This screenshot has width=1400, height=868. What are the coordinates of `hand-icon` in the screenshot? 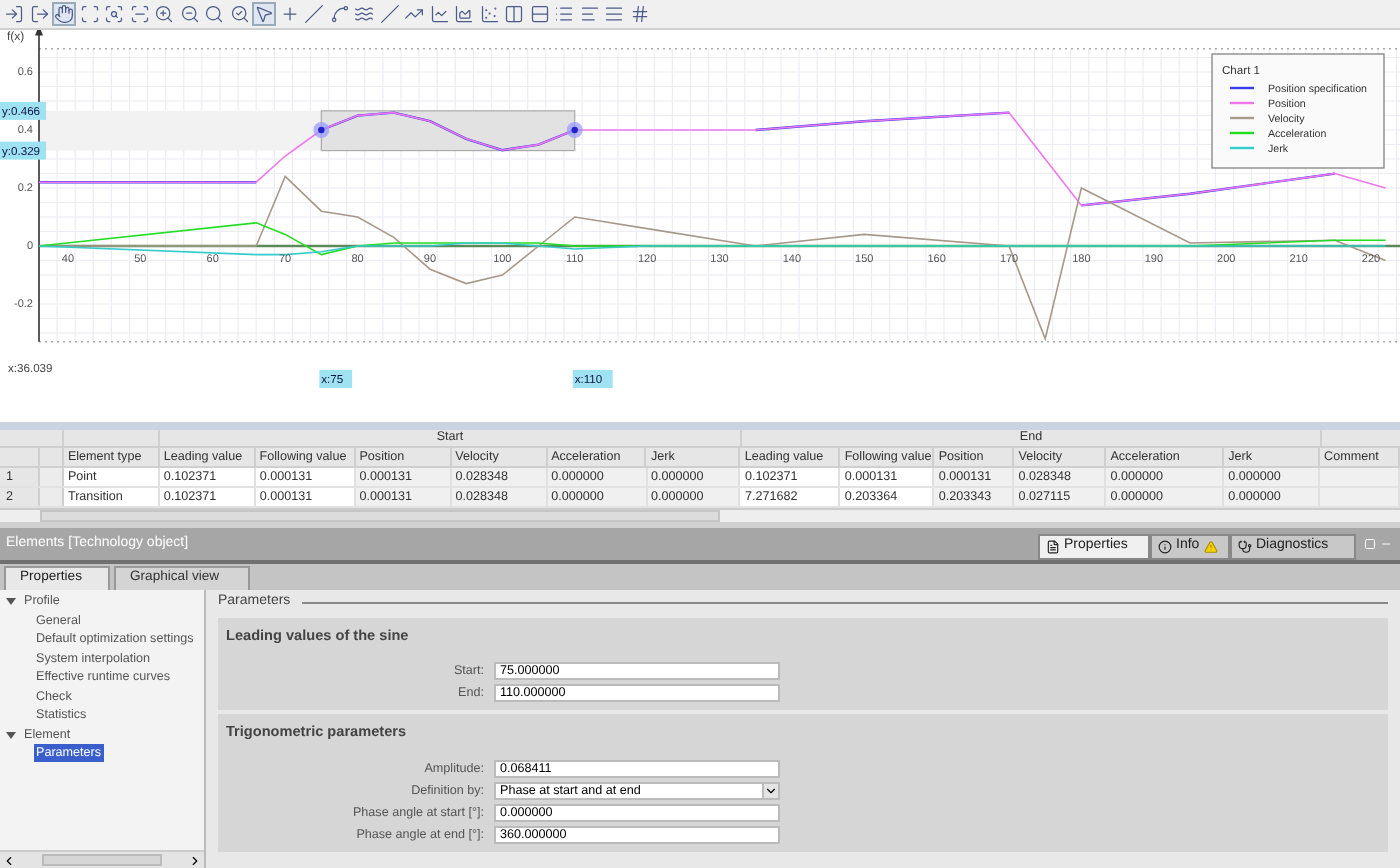 It's located at (64, 14).